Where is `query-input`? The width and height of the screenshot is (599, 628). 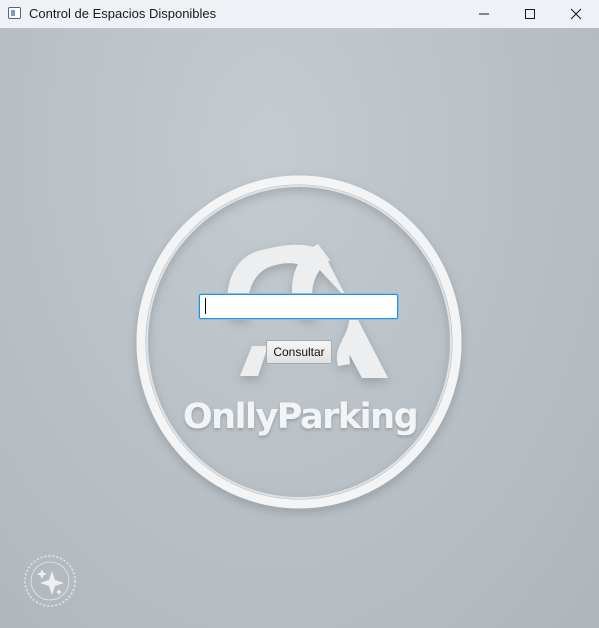 query-input is located at coordinates (298, 306).